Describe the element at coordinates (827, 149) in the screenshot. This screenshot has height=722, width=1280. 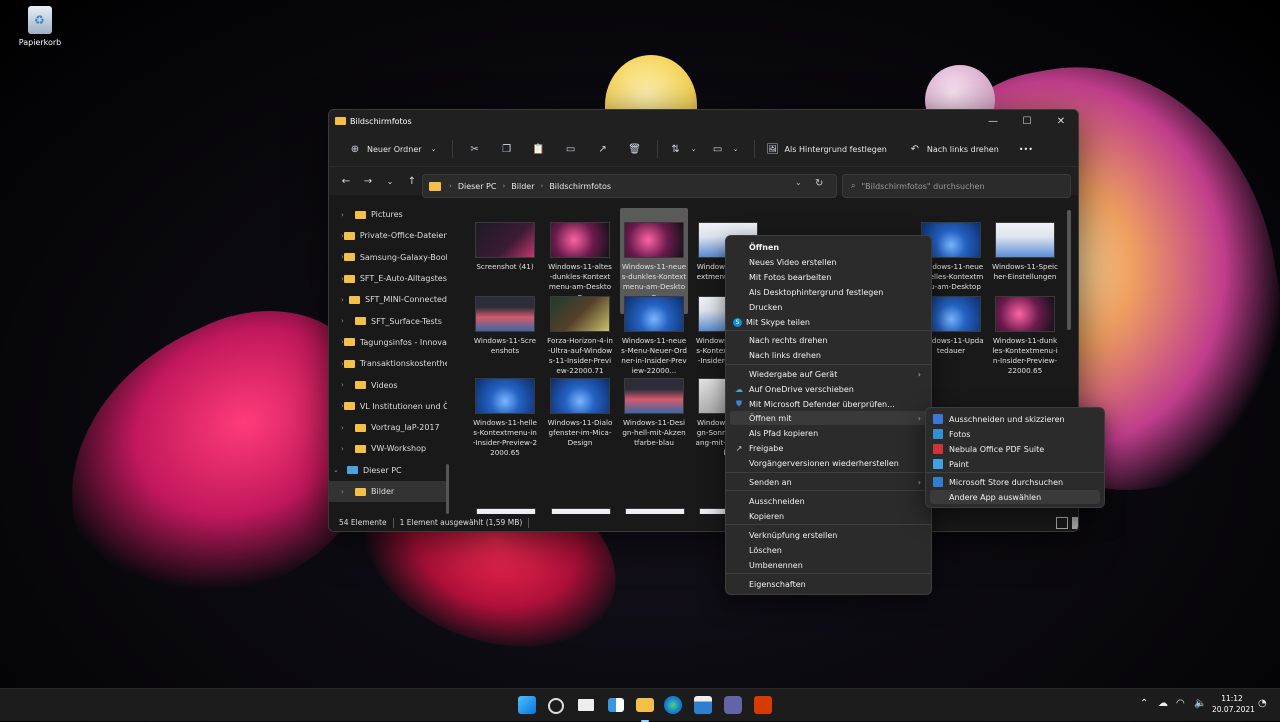
I see `set-background-button: 🖼 Als Hintergrund festlegen` at that location.